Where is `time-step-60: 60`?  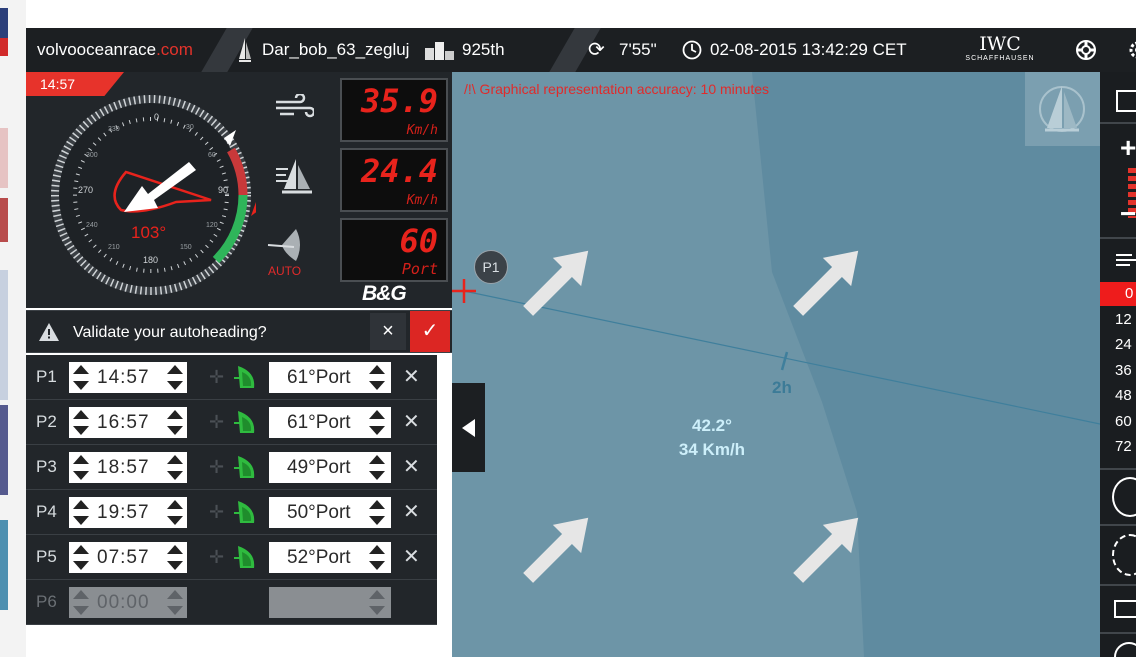 time-step-60: 60 is located at coordinates (1123, 421).